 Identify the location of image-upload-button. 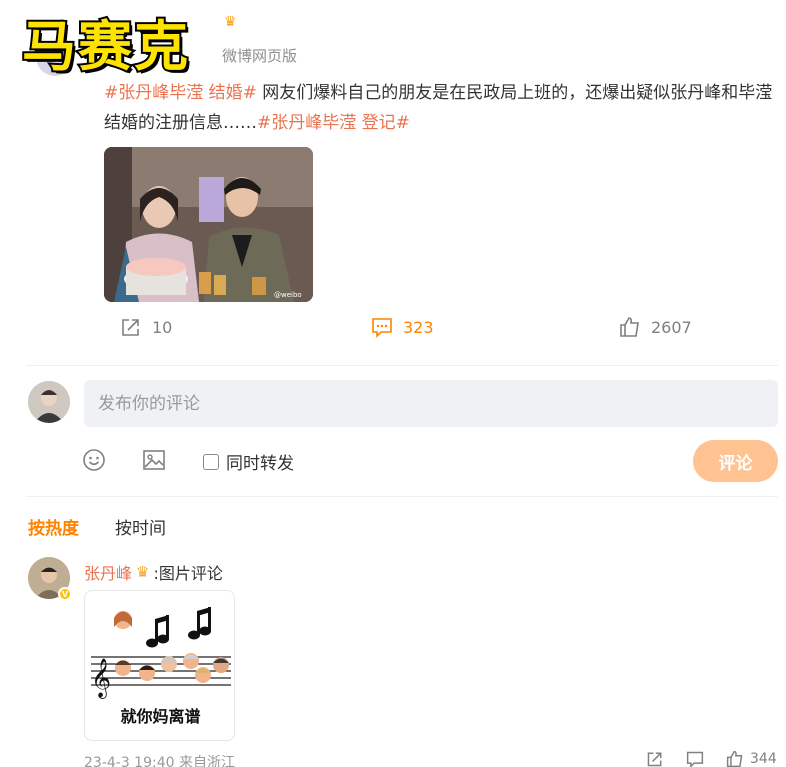
(154, 462).